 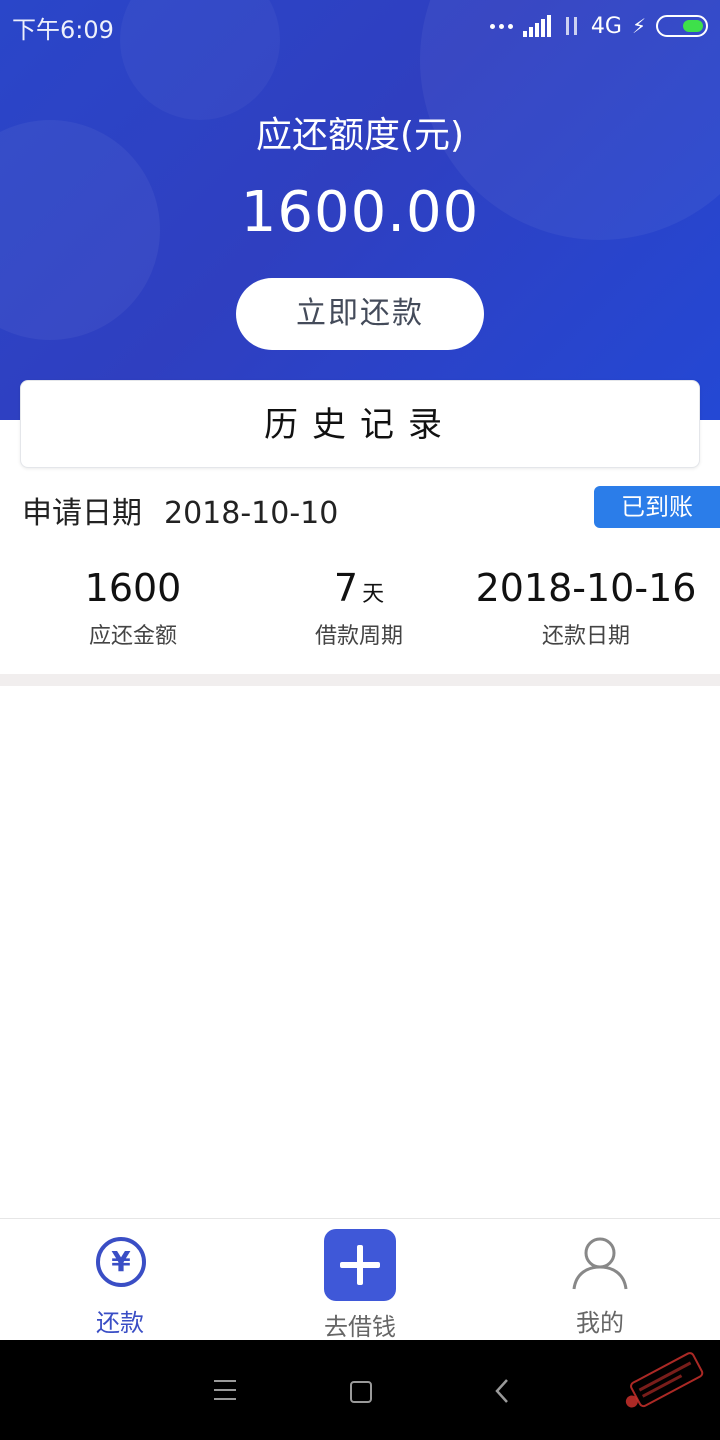 I want to click on stat-loan-period: 7天 借款周期, so click(x=359, y=608).